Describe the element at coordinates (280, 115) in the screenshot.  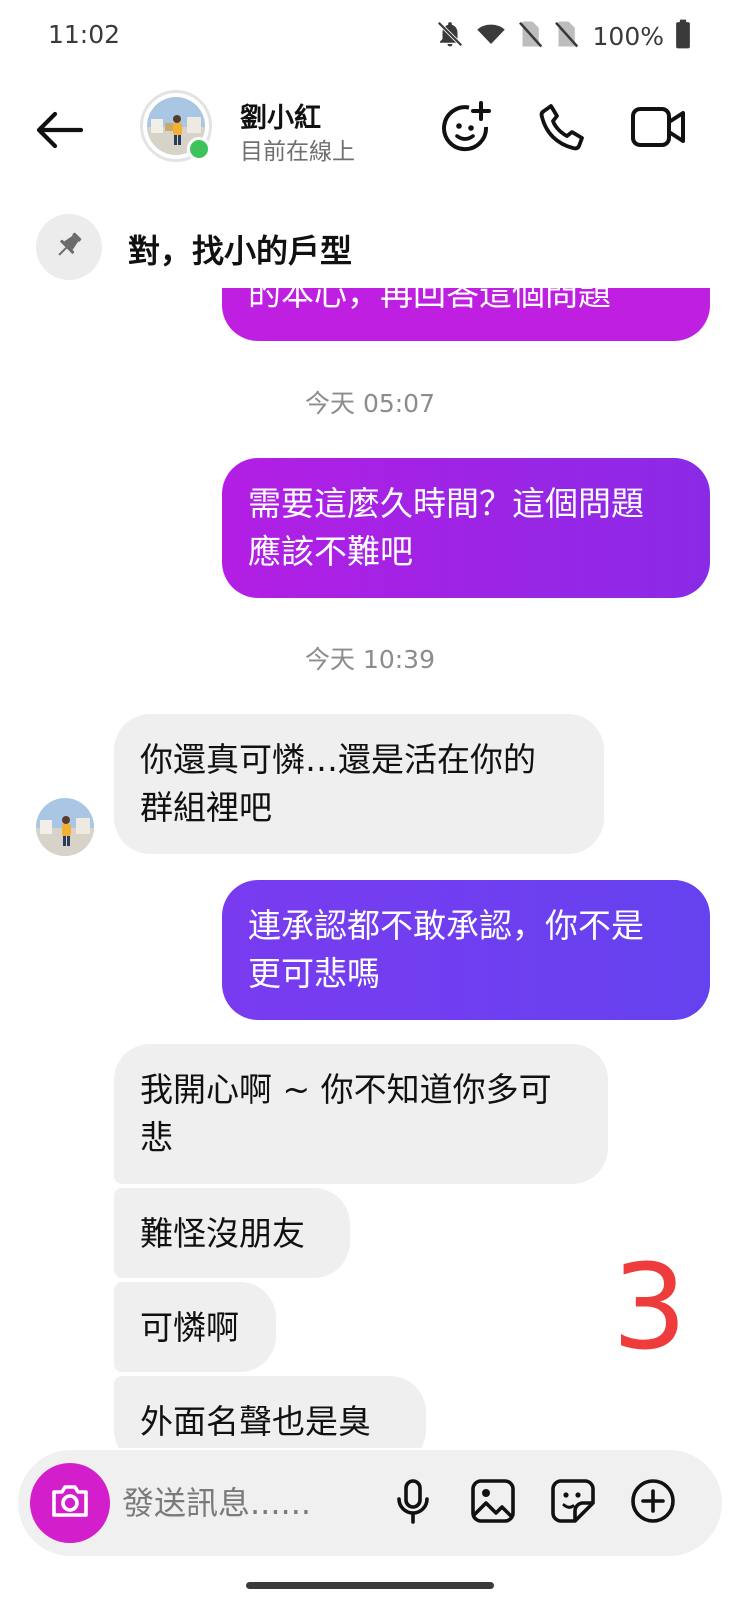
I see `contact-name: 劉小紅` at that location.